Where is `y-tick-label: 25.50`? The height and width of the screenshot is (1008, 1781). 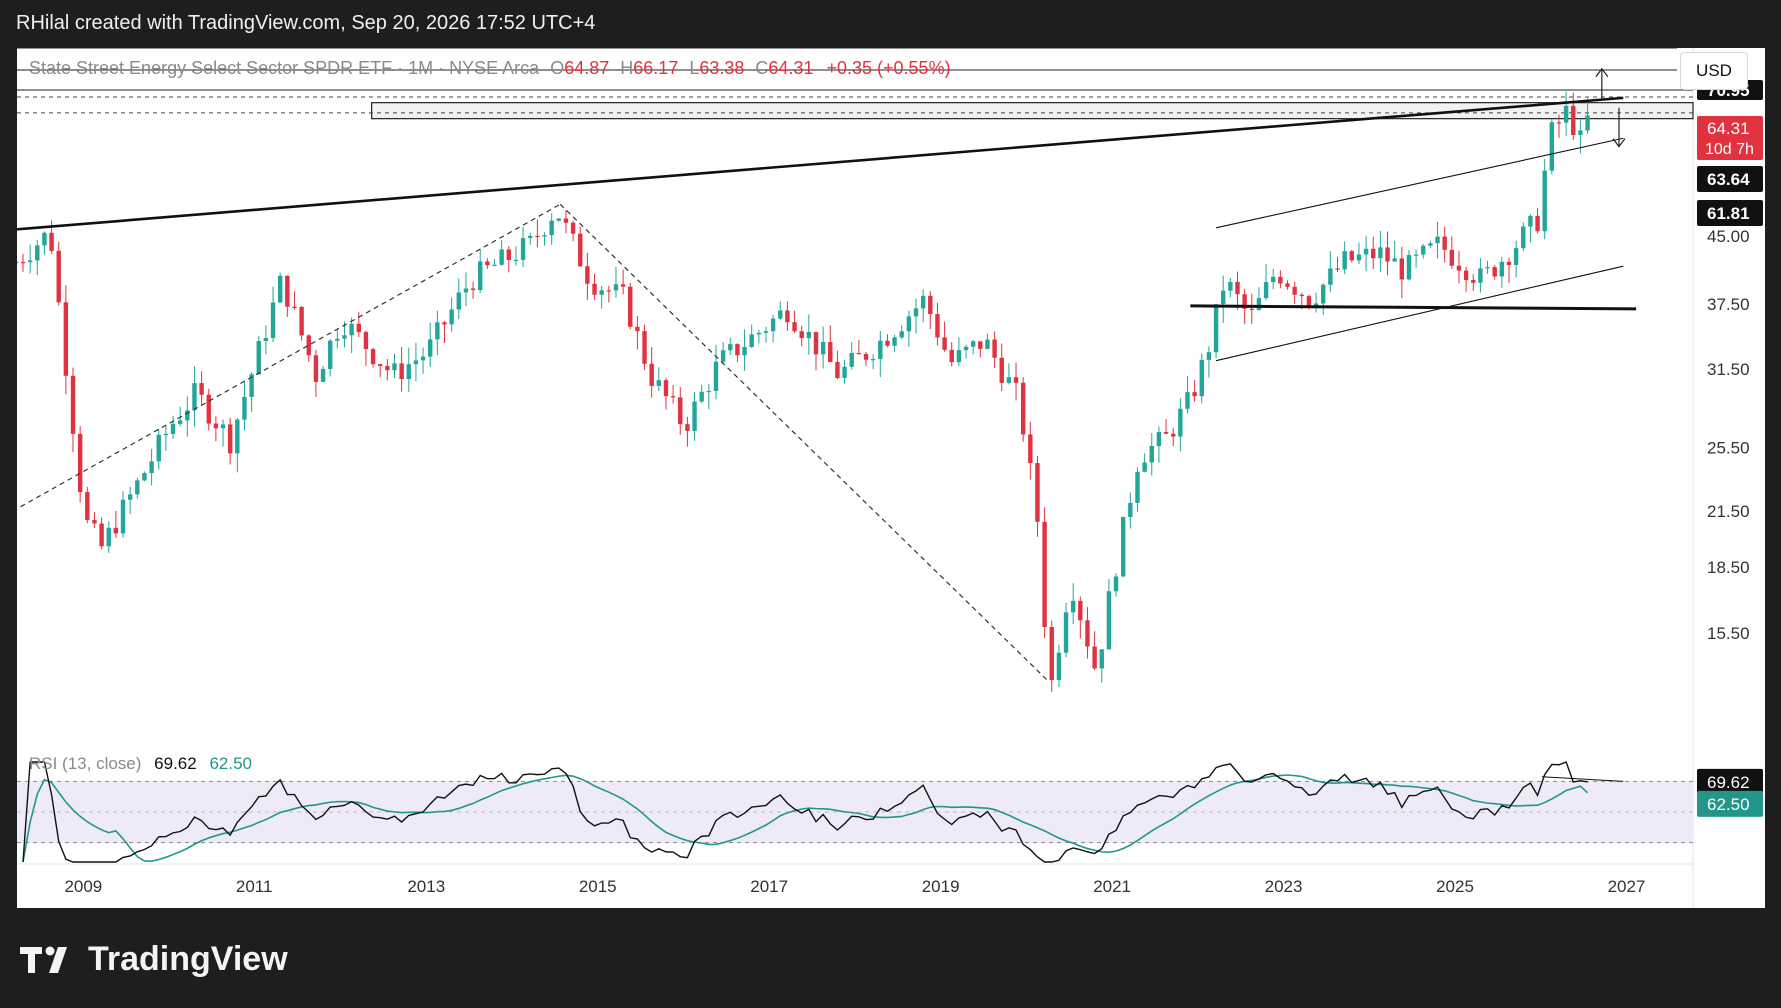
y-tick-label: 25.50 is located at coordinates (1728, 448).